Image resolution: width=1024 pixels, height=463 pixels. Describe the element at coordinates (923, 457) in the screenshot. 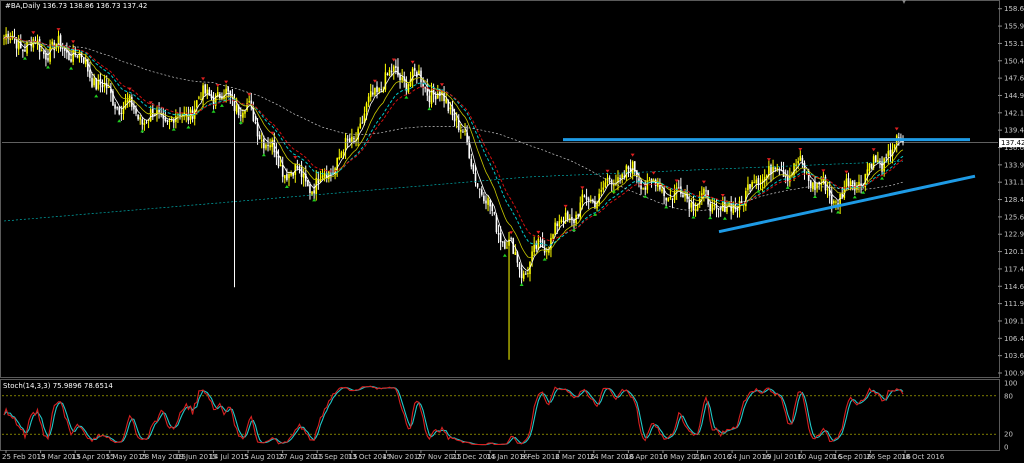

I see `x-axis-tick-label: 18 Oct 2016` at that location.